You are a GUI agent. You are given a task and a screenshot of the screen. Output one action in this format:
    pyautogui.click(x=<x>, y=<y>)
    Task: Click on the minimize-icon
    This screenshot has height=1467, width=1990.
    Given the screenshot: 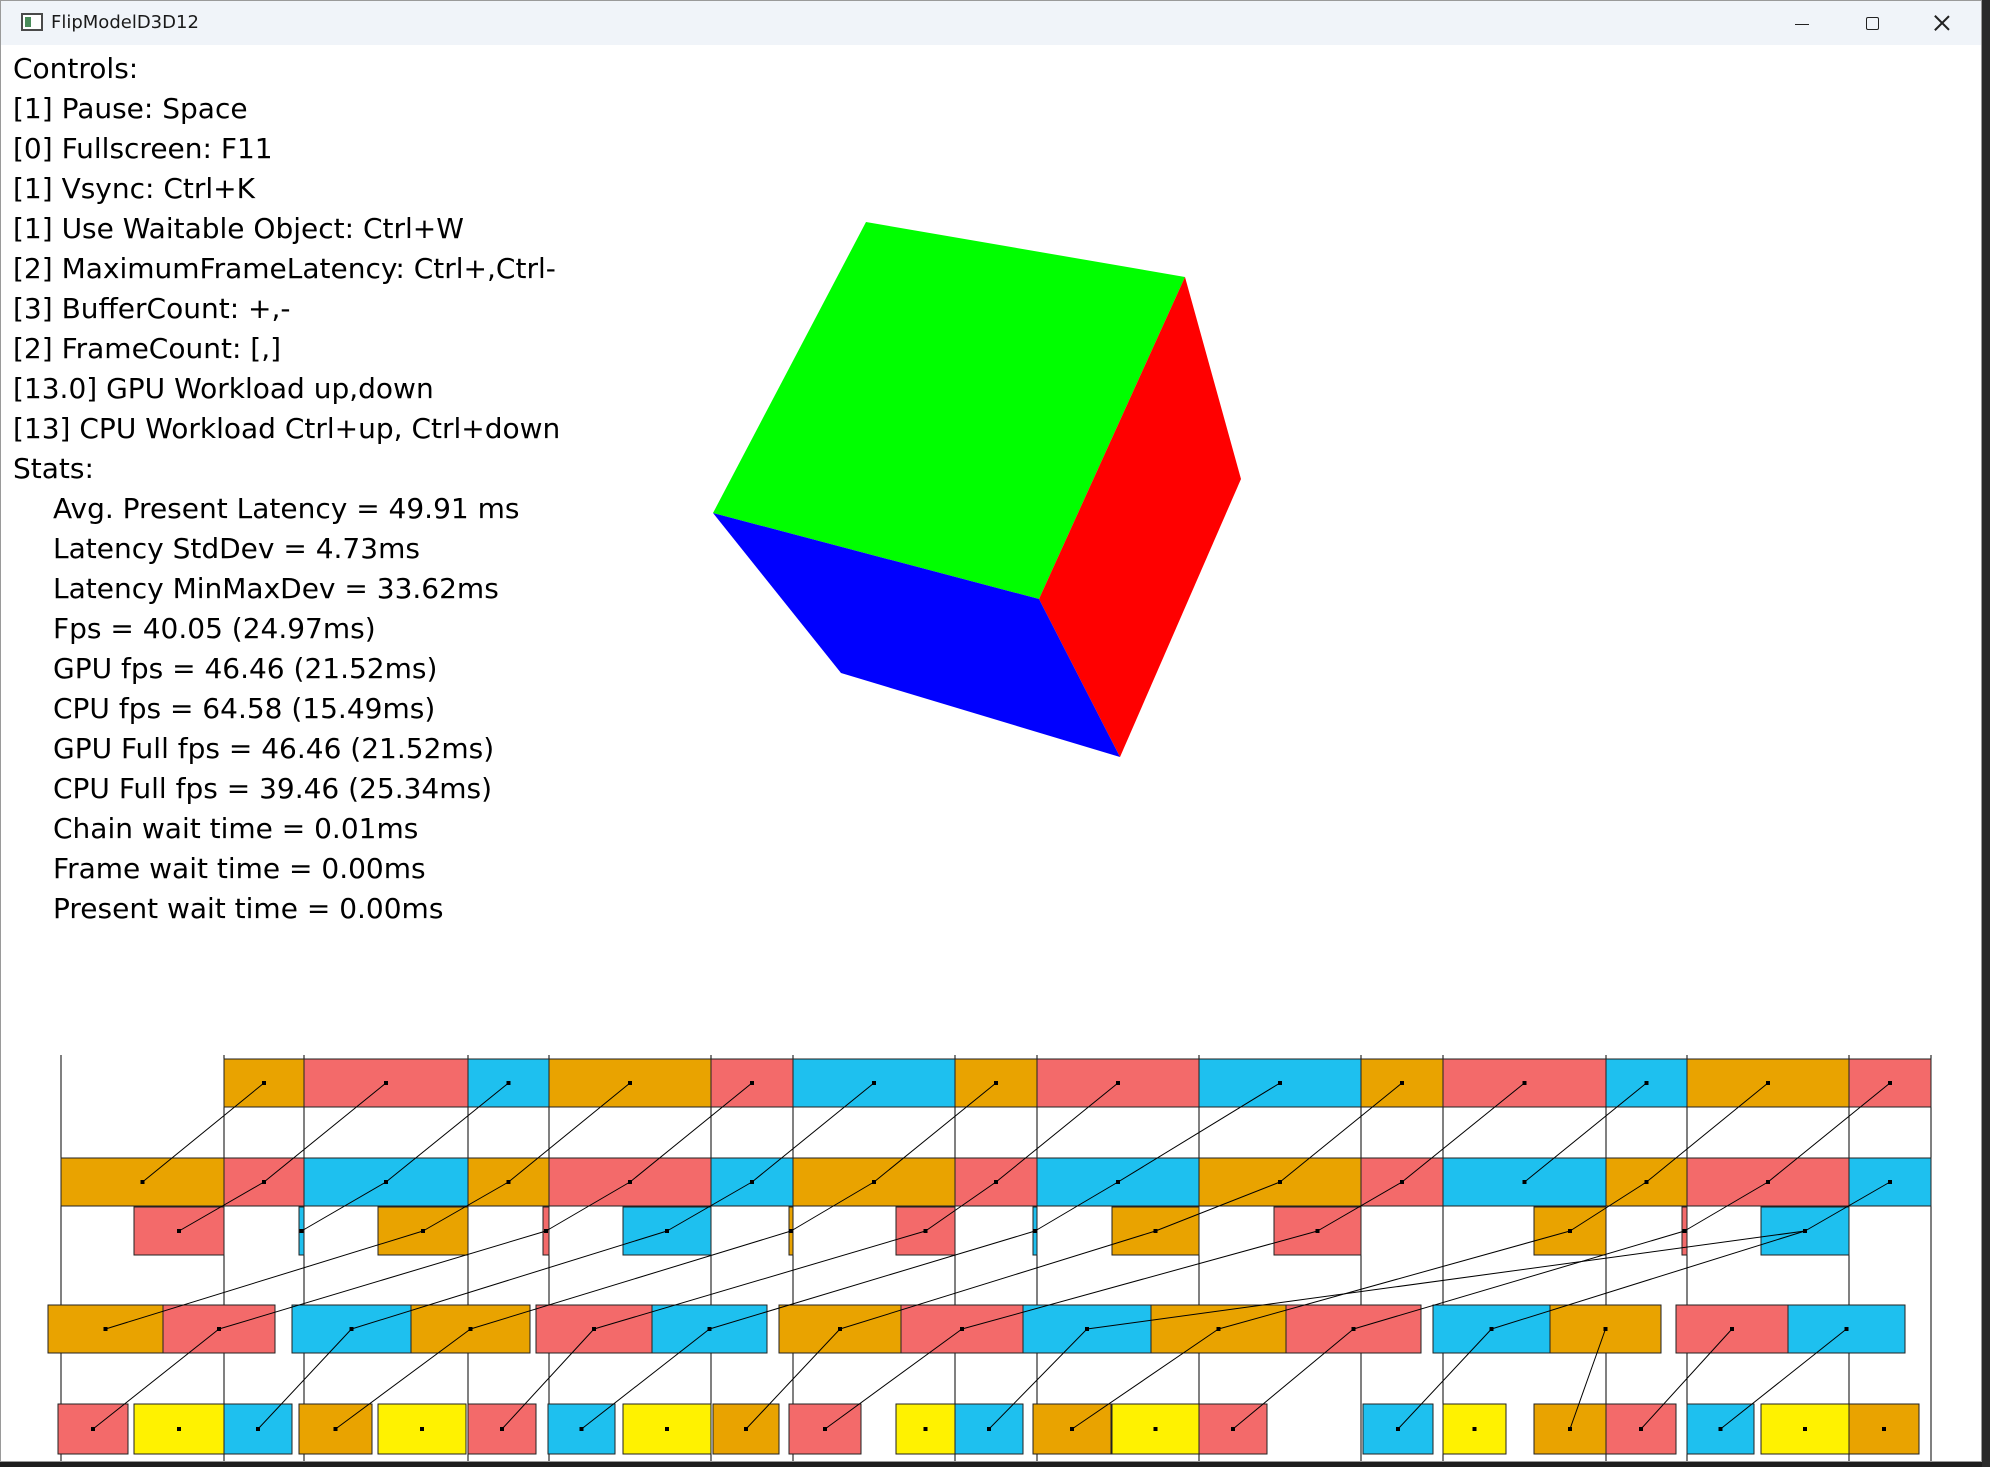 What is the action you would take?
    pyautogui.click(x=1802, y=24)
    